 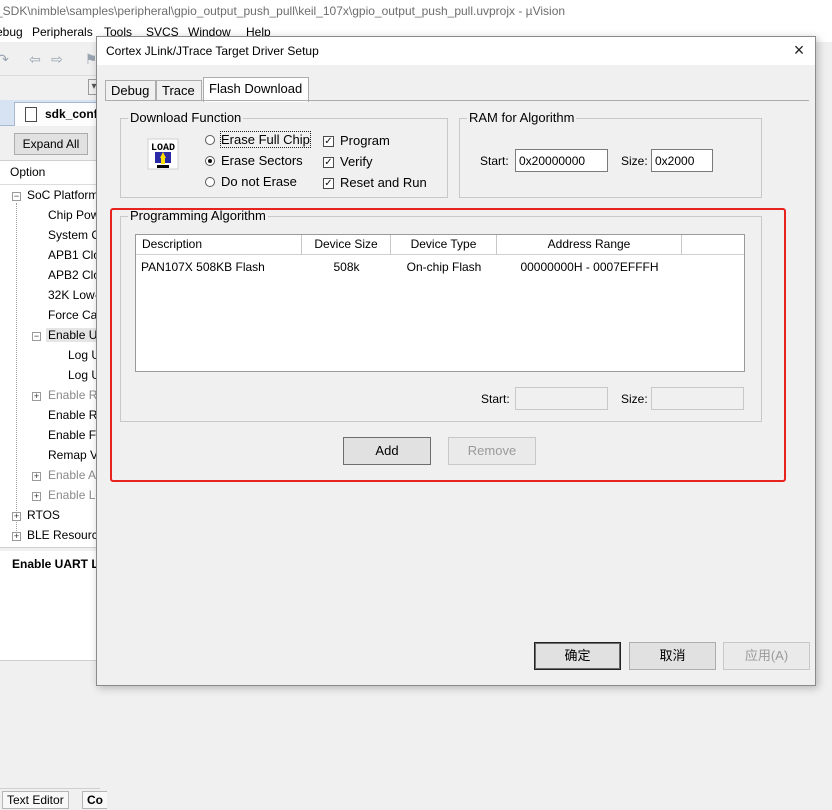 What do you see at coordinates (212, 51) in the screenshot?
I see `dialog-title: Cortex JLink/JTrace Target Driver Setup` at bounding box center [212, 51].